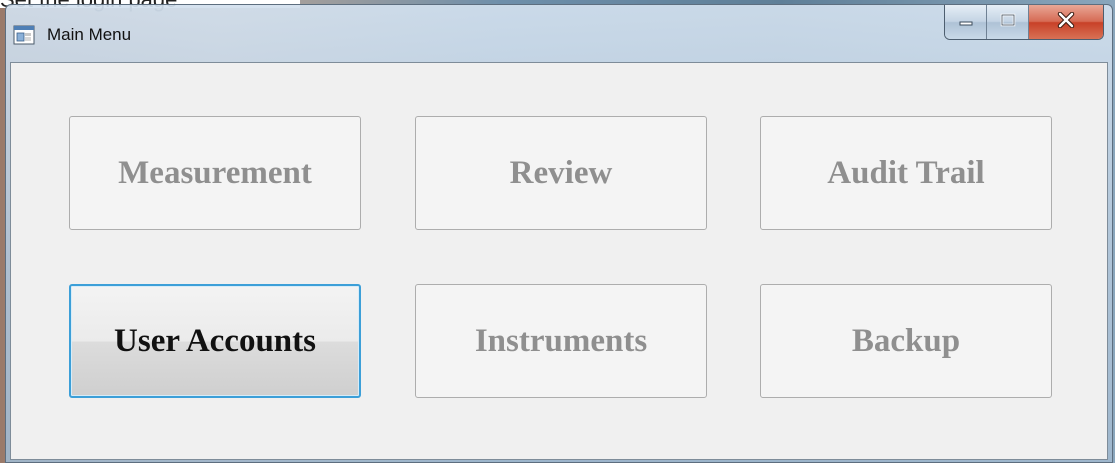  I want to click on review-label: Review, so click(561, 172).